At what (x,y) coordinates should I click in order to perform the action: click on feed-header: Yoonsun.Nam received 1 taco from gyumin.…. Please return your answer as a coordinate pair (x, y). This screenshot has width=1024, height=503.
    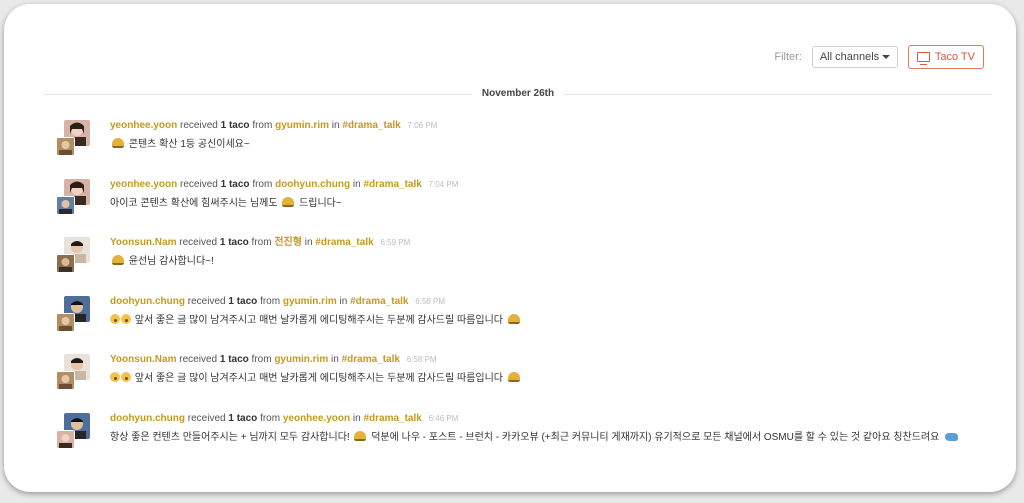
    Looking at the image, I should click on (316, 360).